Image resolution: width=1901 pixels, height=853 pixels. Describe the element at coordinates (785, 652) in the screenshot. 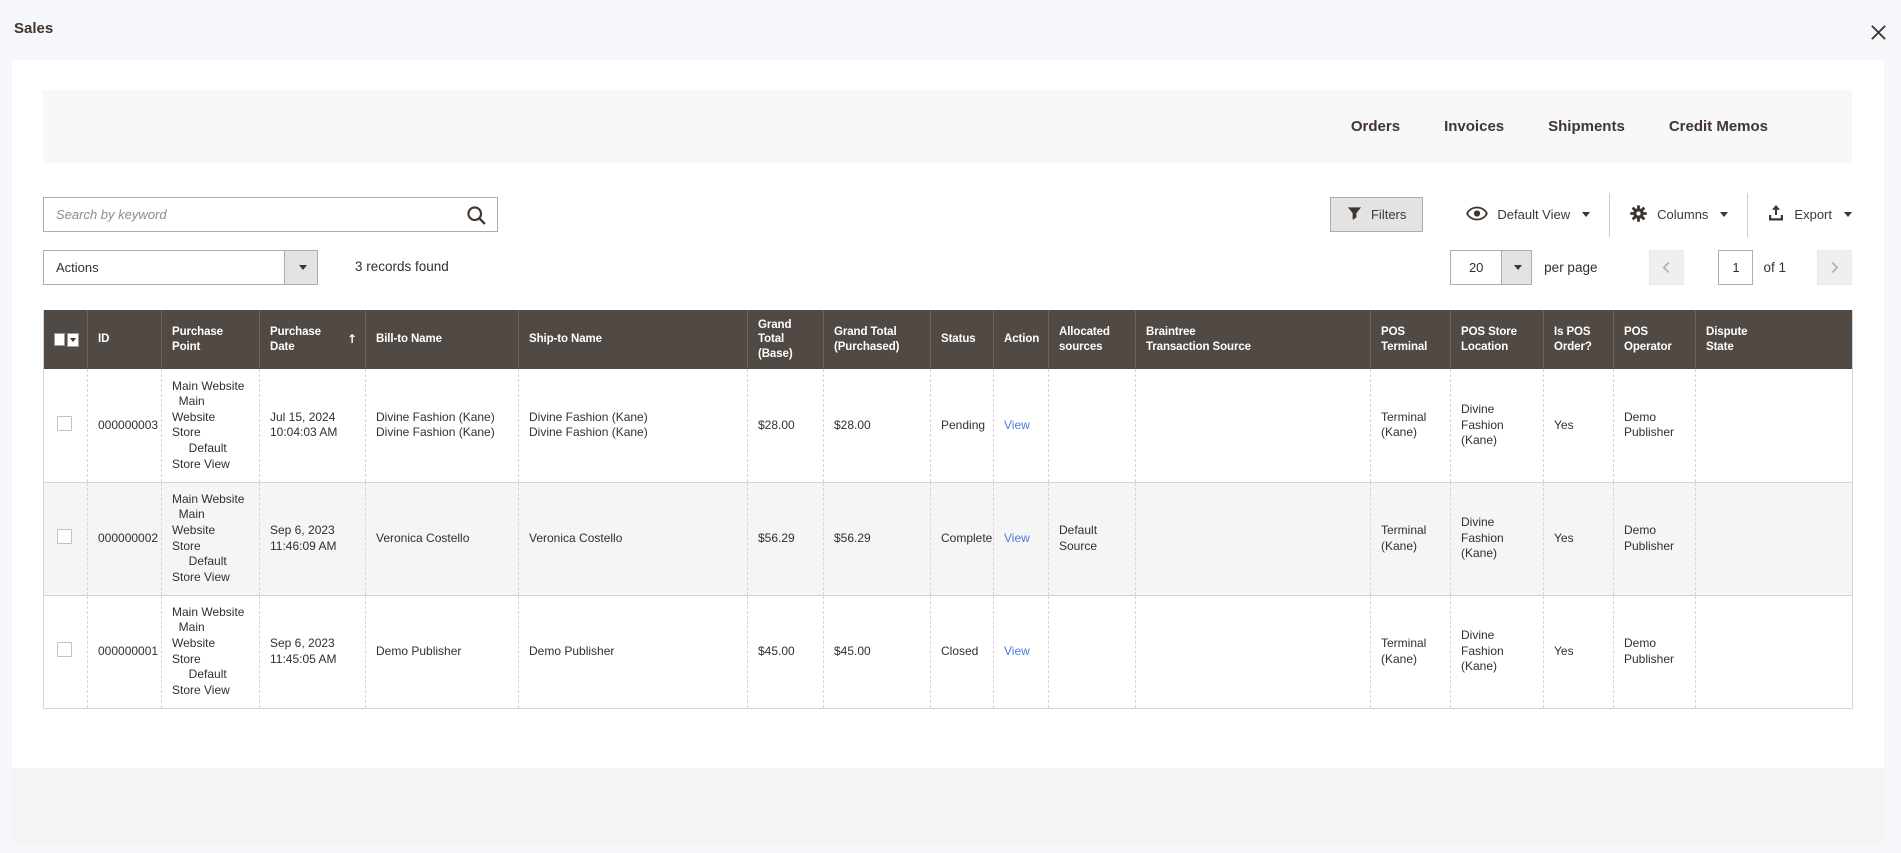

I see `cell-grand_total_base: $45.00` at that location.